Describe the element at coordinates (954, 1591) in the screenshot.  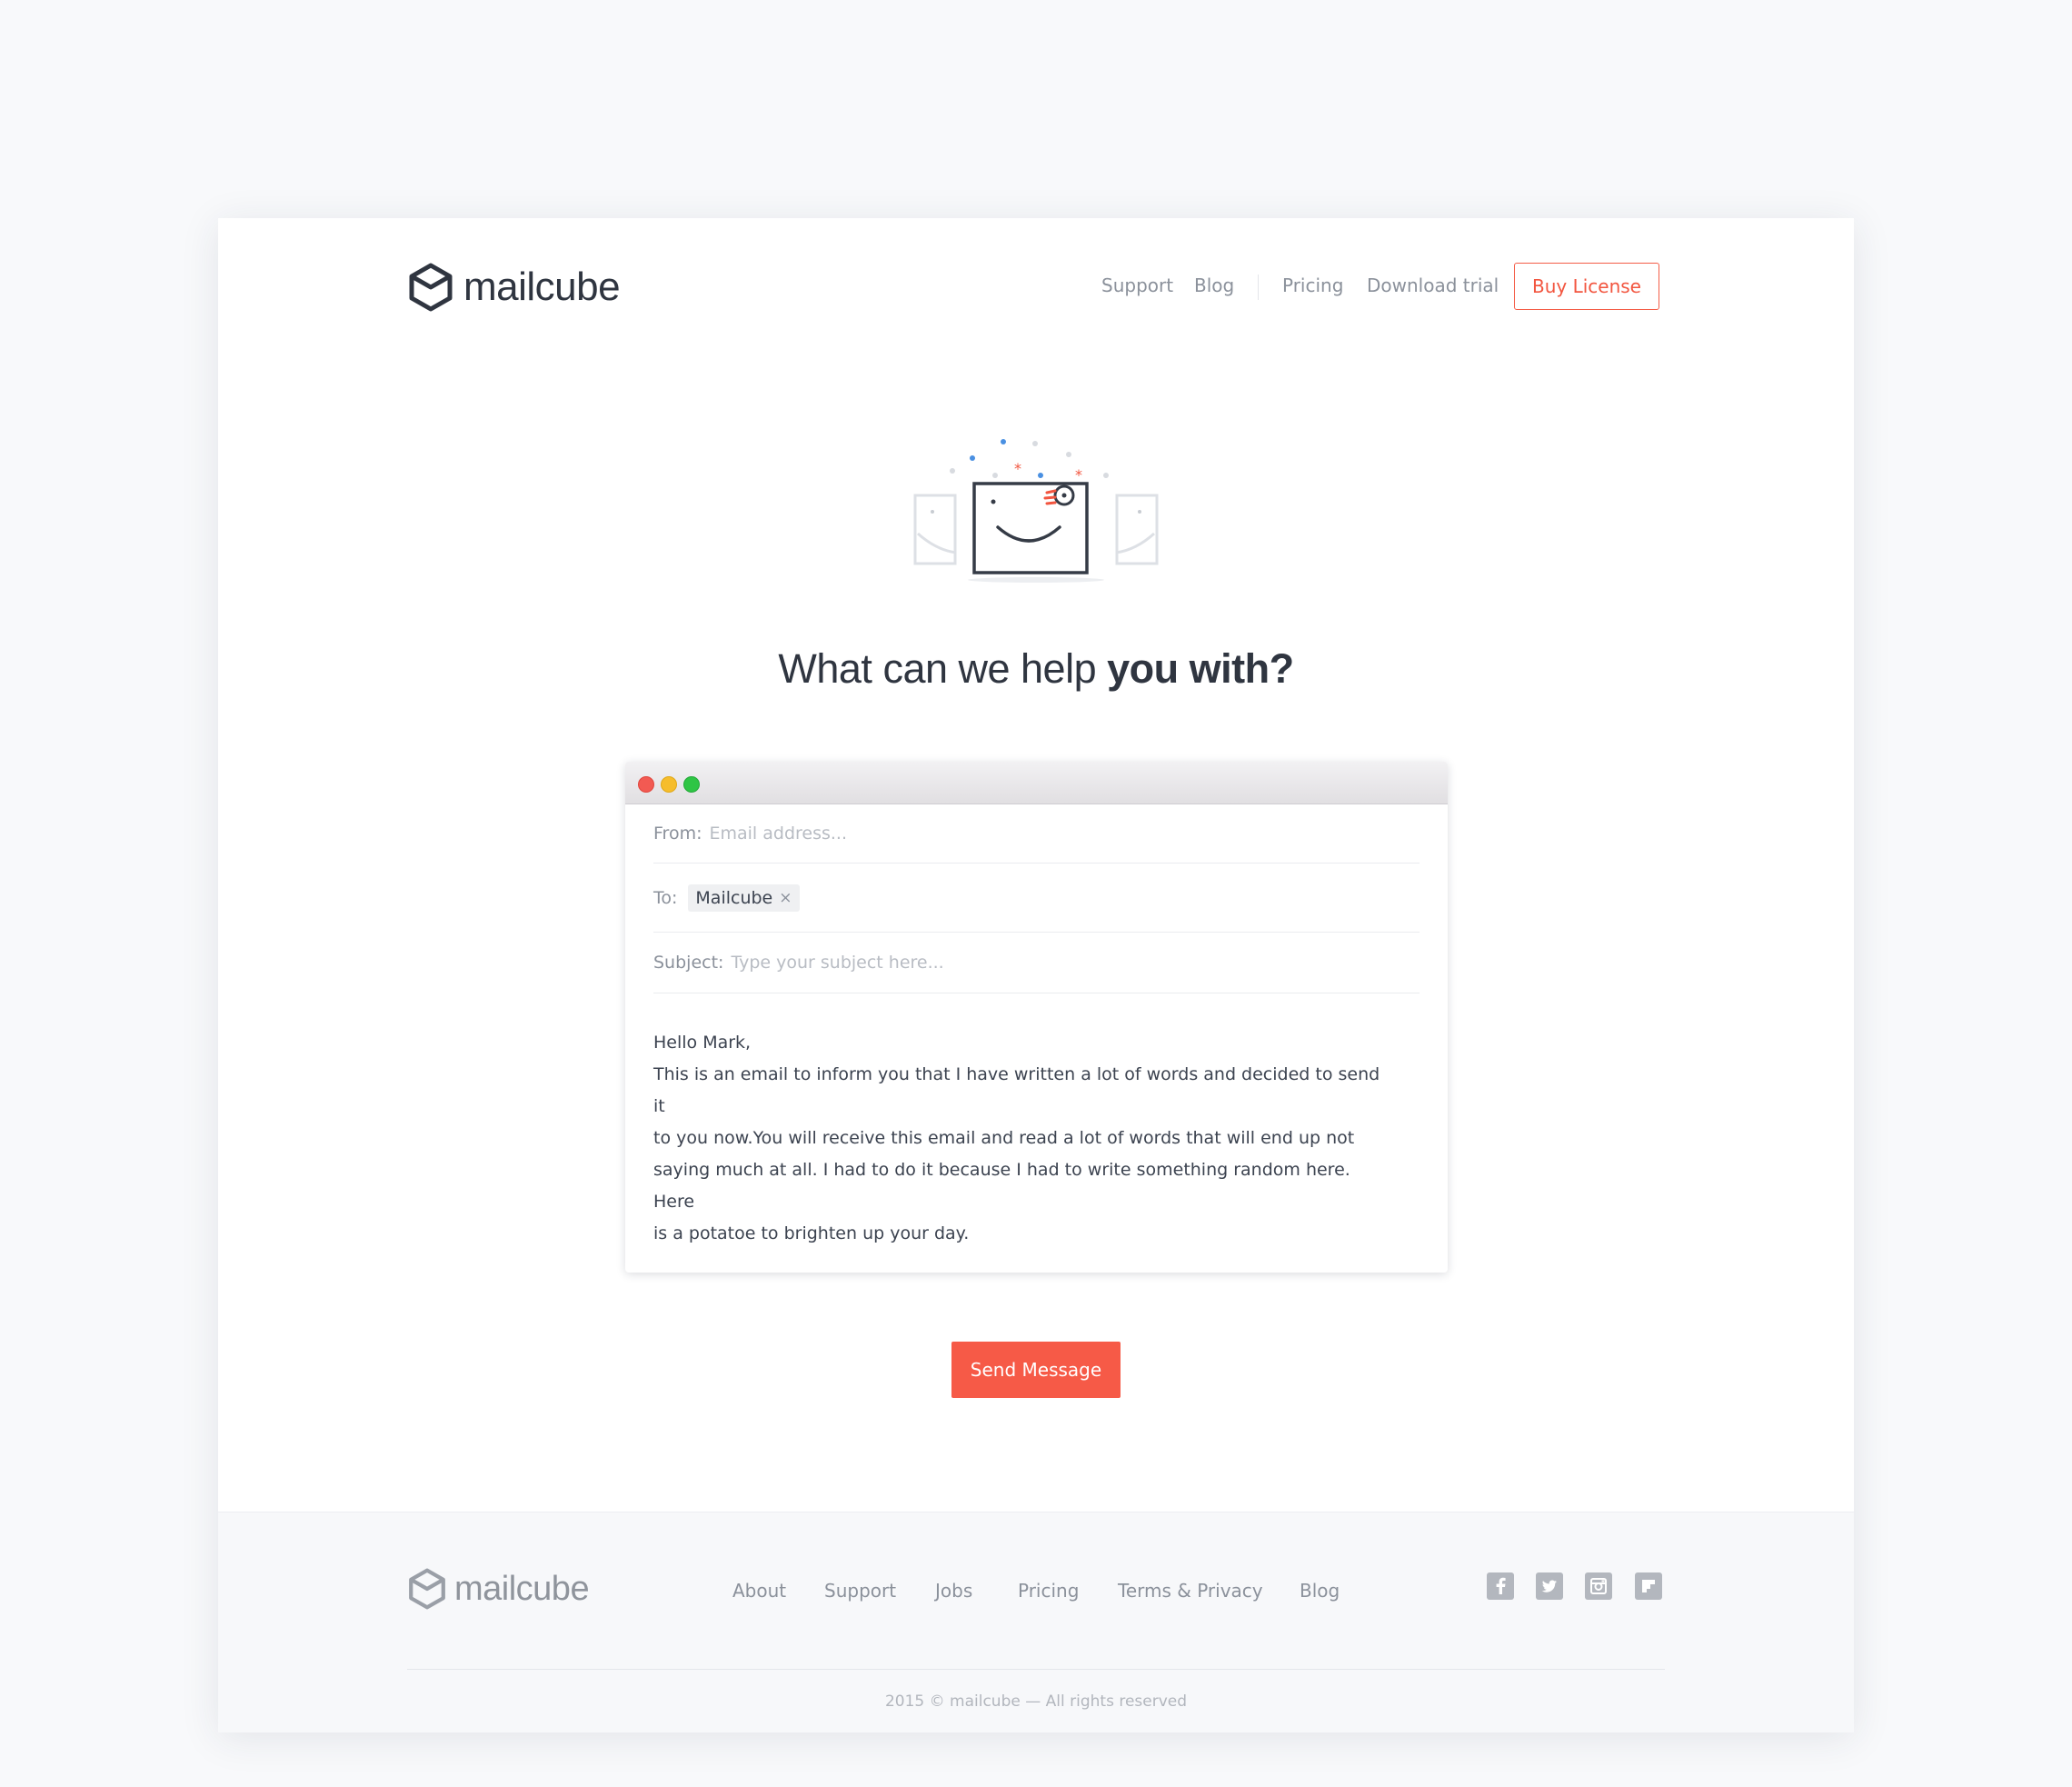
I see `footer-link-jobs: Jobs` at that location.